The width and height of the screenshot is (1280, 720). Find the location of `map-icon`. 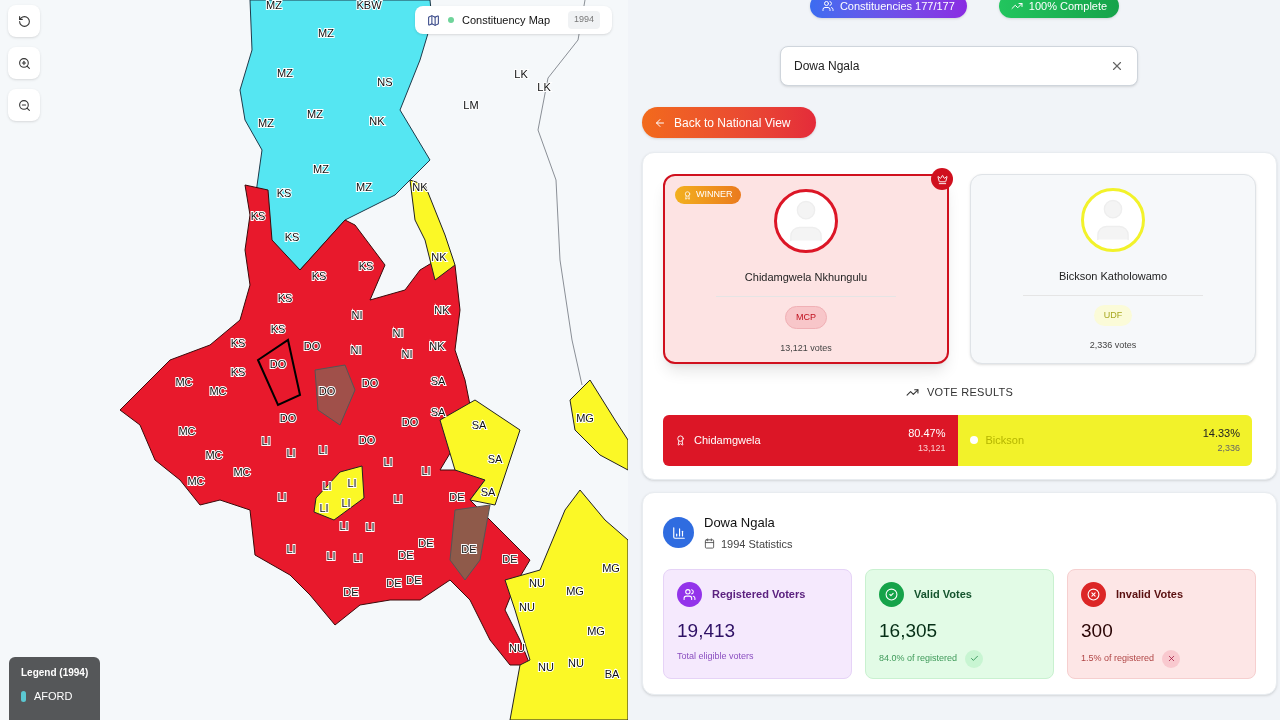

map-icon is located at coordinates (433, 20).